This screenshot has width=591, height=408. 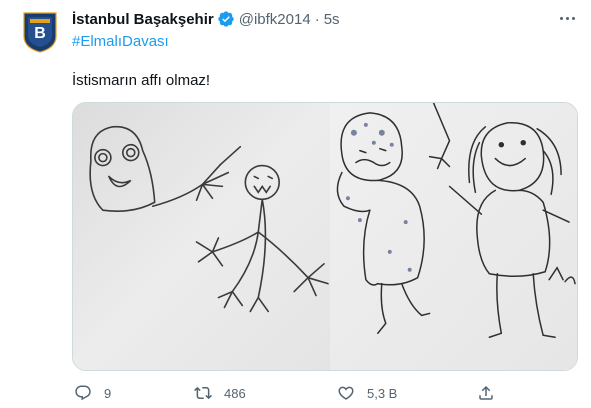 What do you see at coordinates (322, 19) in the screenshot?
I see `tweet-header: İstanbul Başakşehir @ibfk2014 · 5s` at bounding box center [322, 19].